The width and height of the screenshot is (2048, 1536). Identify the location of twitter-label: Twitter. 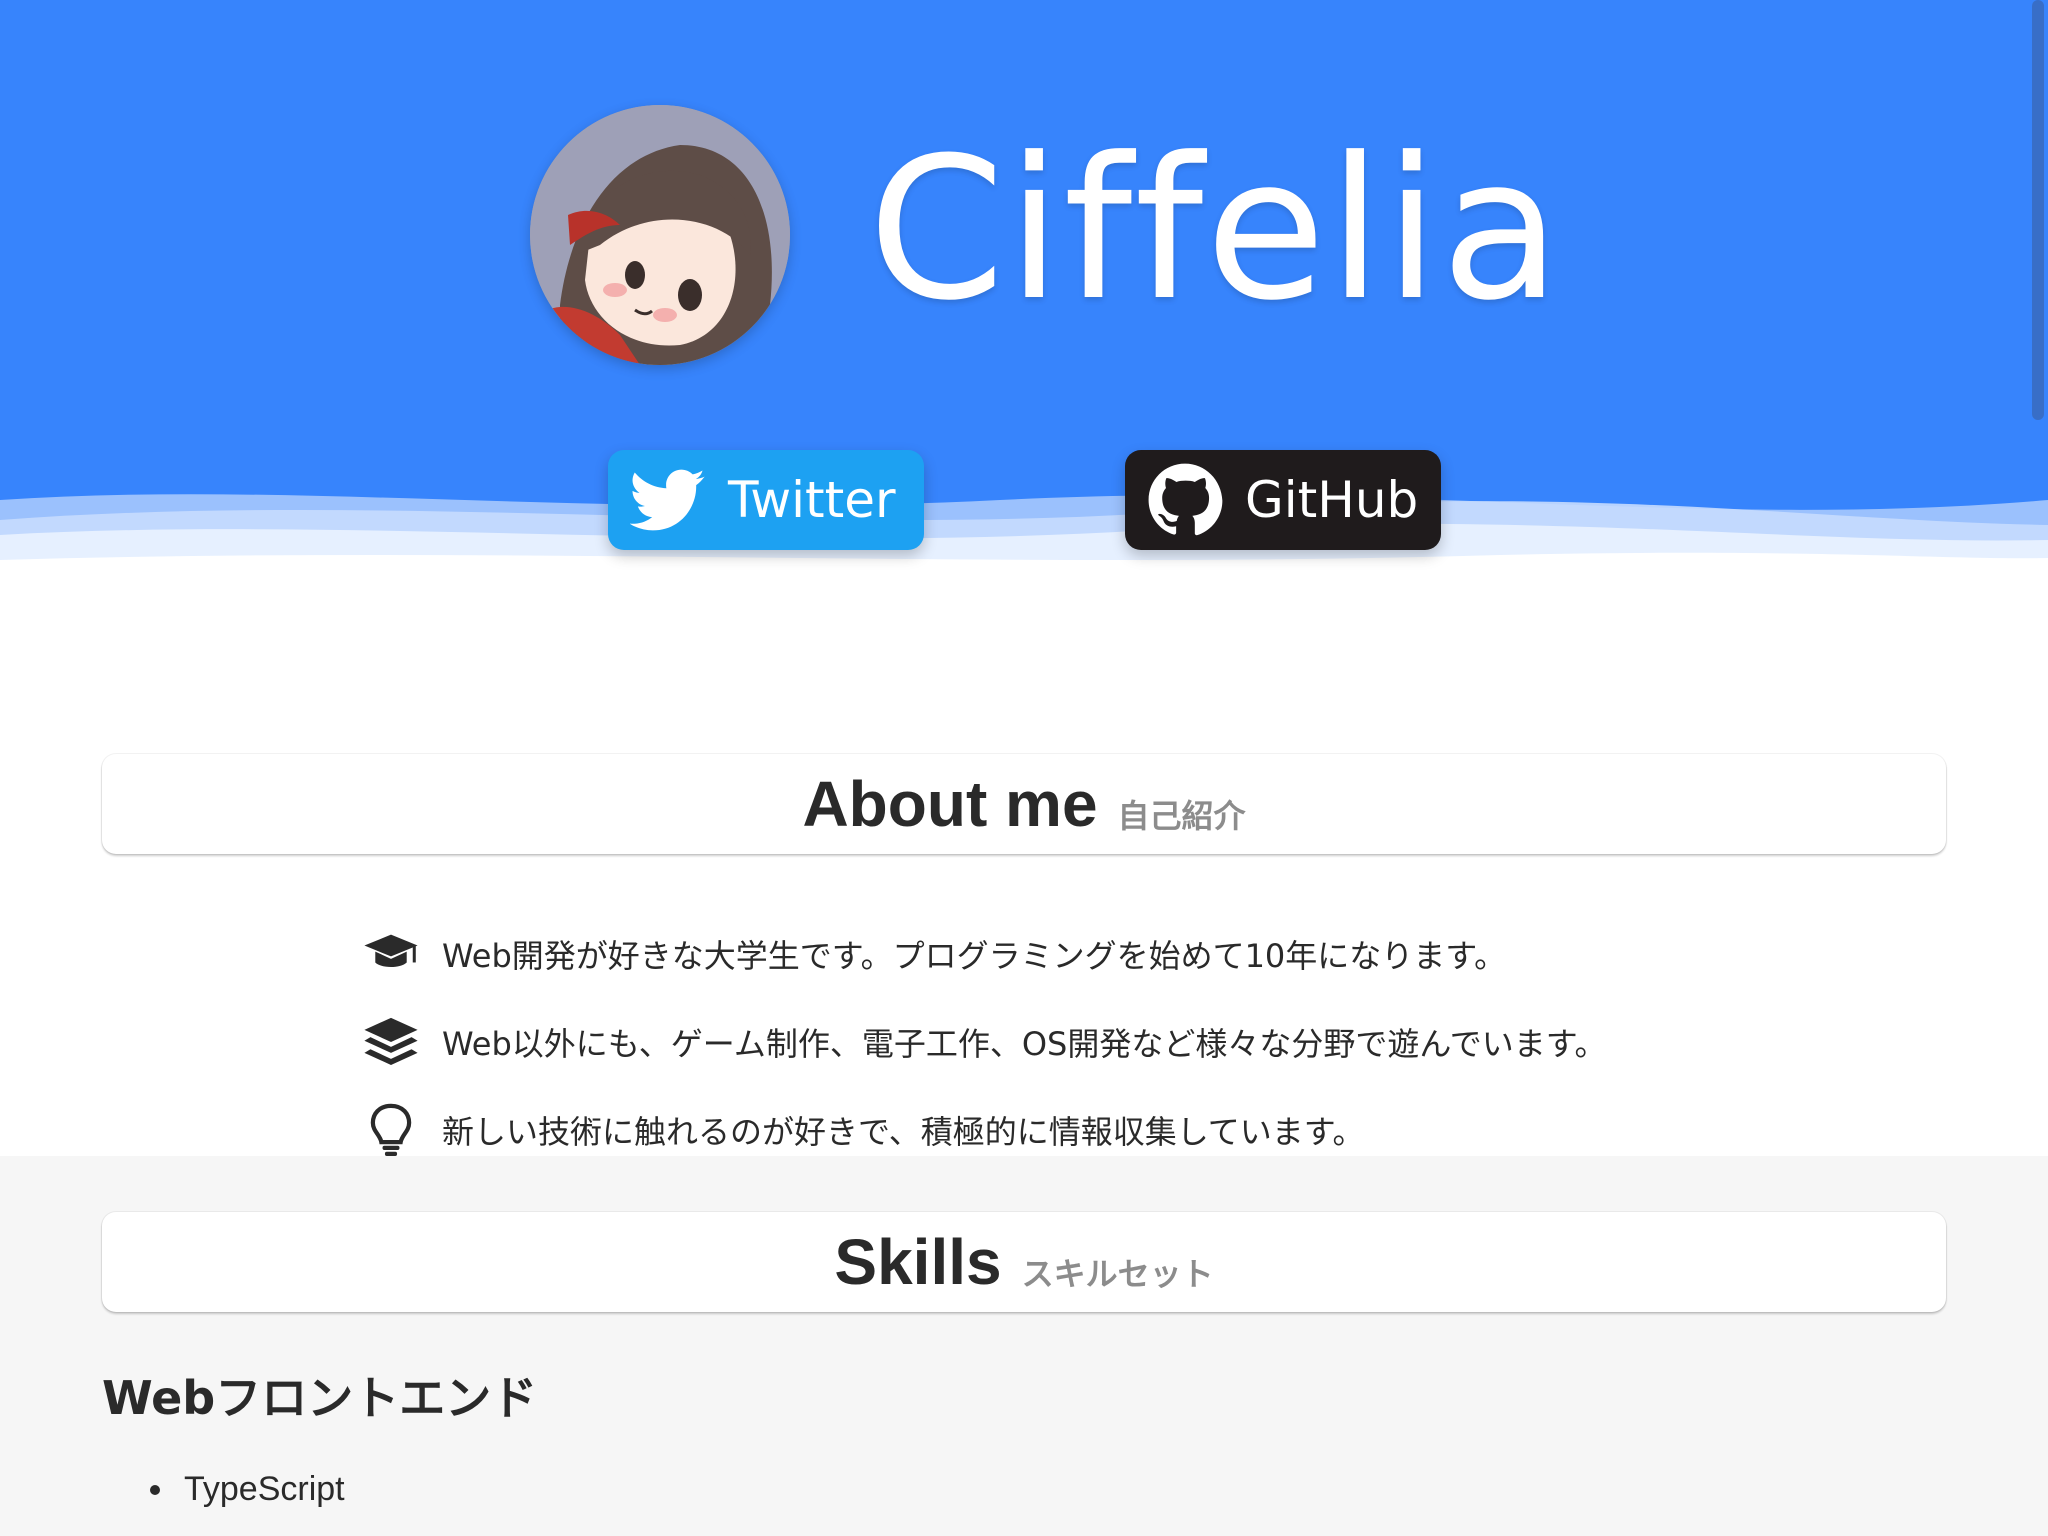
(812, 500).